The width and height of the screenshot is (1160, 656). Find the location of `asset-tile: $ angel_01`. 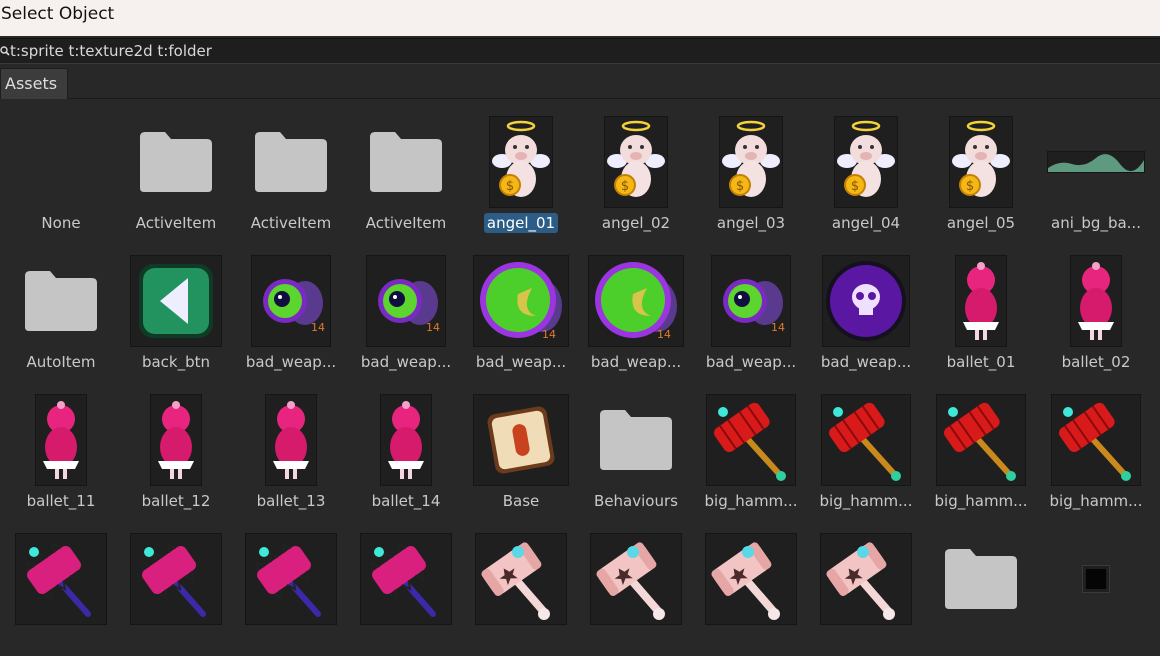

asset-tile: $ angel_01 is located at coordinates (521, 169).